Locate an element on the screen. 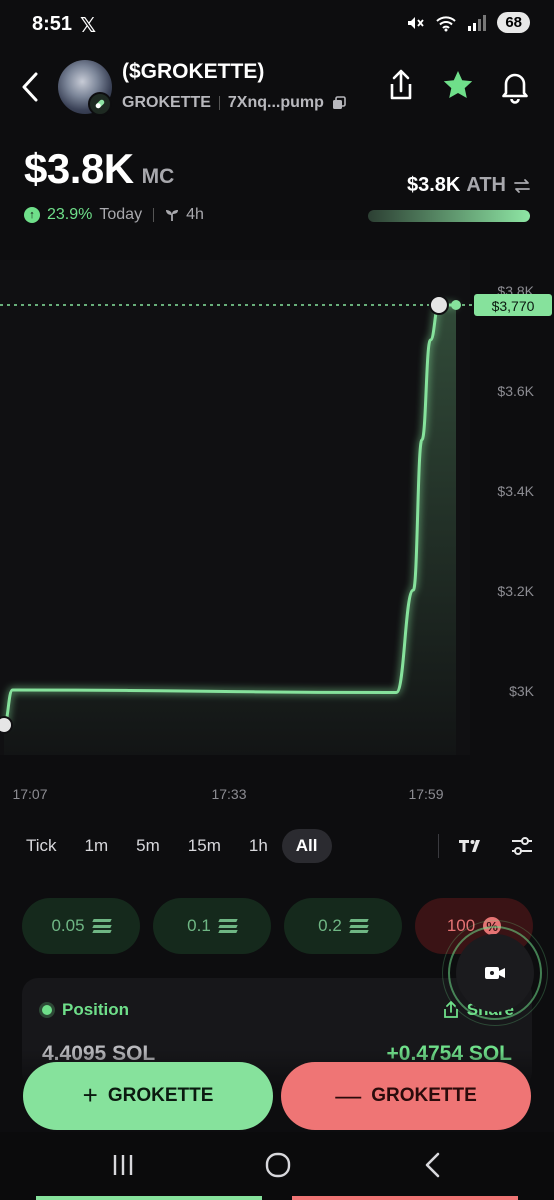 Image resolution: width=554 pixels, height=1200 pixels. nav-back-icon is located at coordinates (434, 1165).